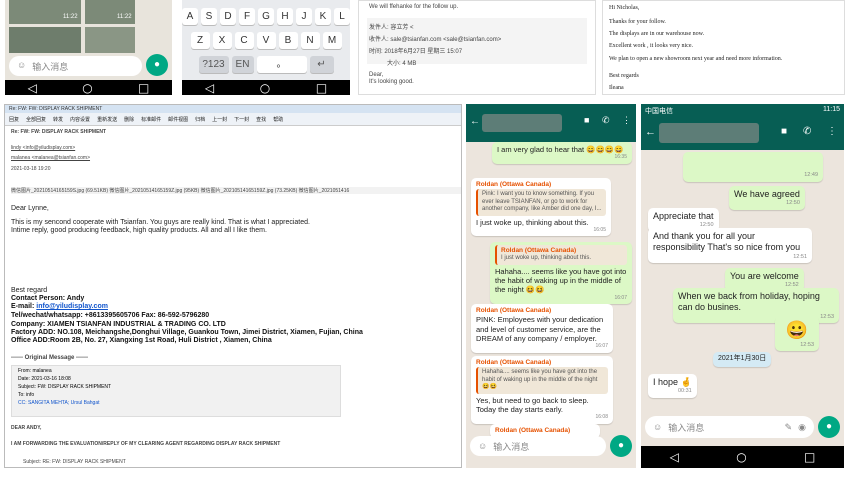 The image size is (850, 500). I want to click on message-outgoing: 😀 12:53, so click(797, 334).